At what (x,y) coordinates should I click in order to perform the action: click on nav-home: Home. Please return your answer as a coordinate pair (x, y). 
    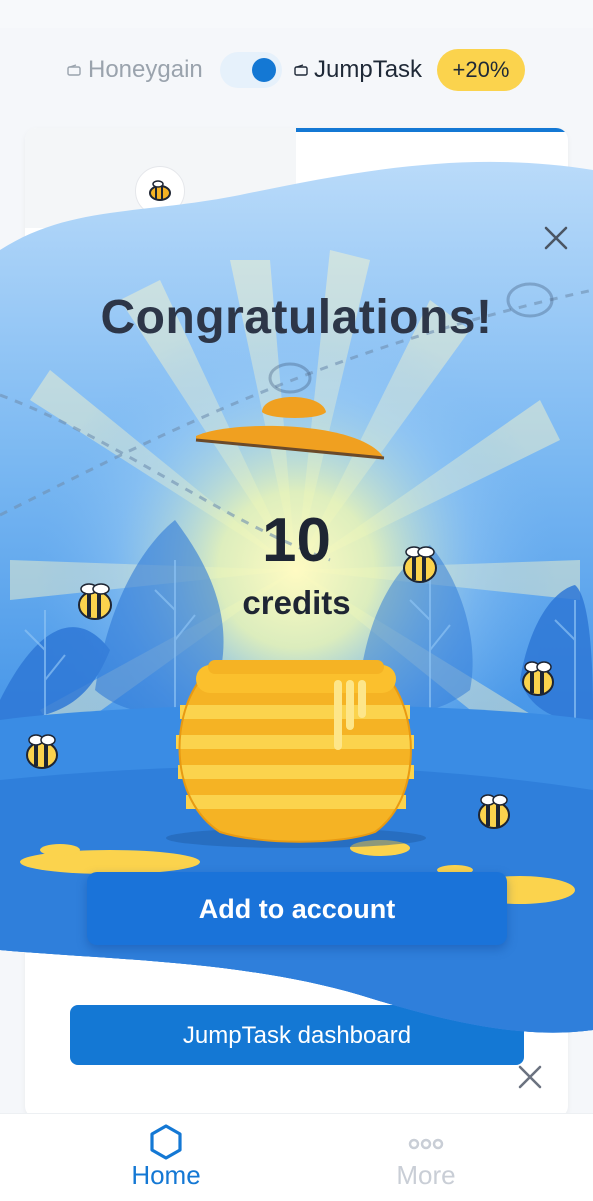
    Looking at the image, I should click on (166, 1157).